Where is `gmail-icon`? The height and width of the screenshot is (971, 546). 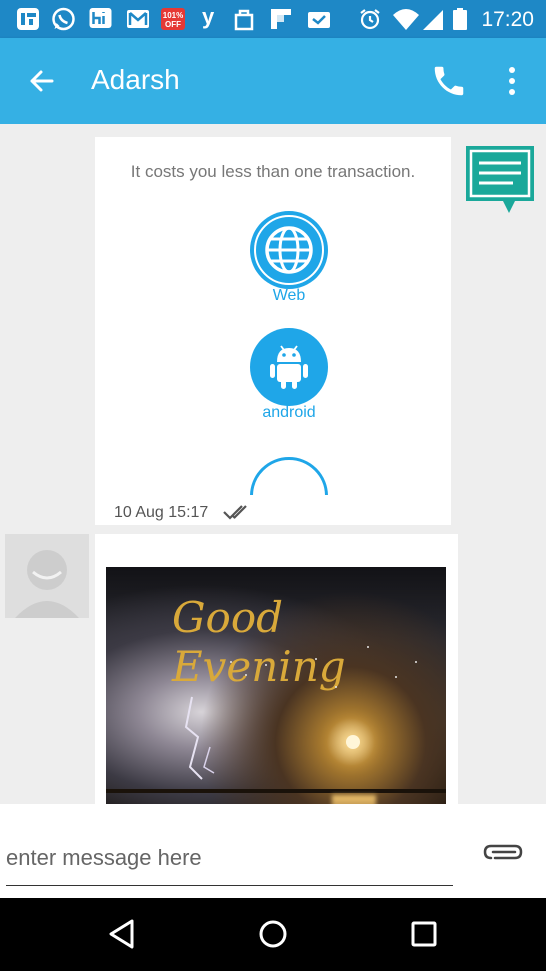 gmail-icon is located at coordinates (138, 19).